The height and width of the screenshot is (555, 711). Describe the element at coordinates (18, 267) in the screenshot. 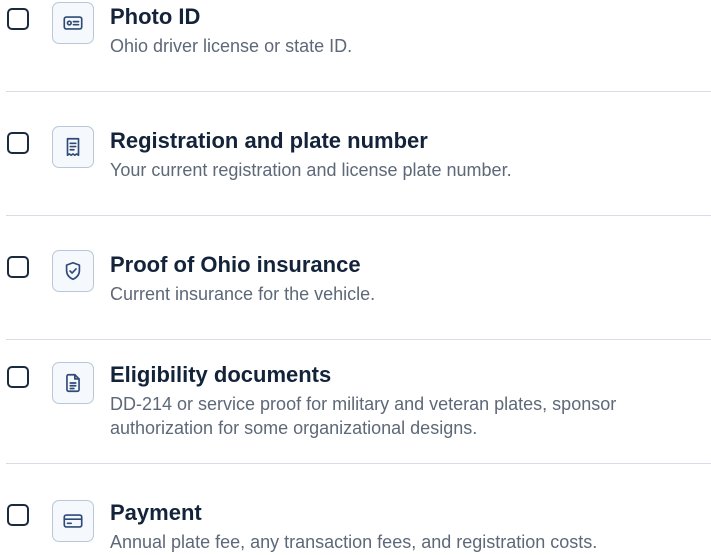

I see `checkbox-insurance` at that location.